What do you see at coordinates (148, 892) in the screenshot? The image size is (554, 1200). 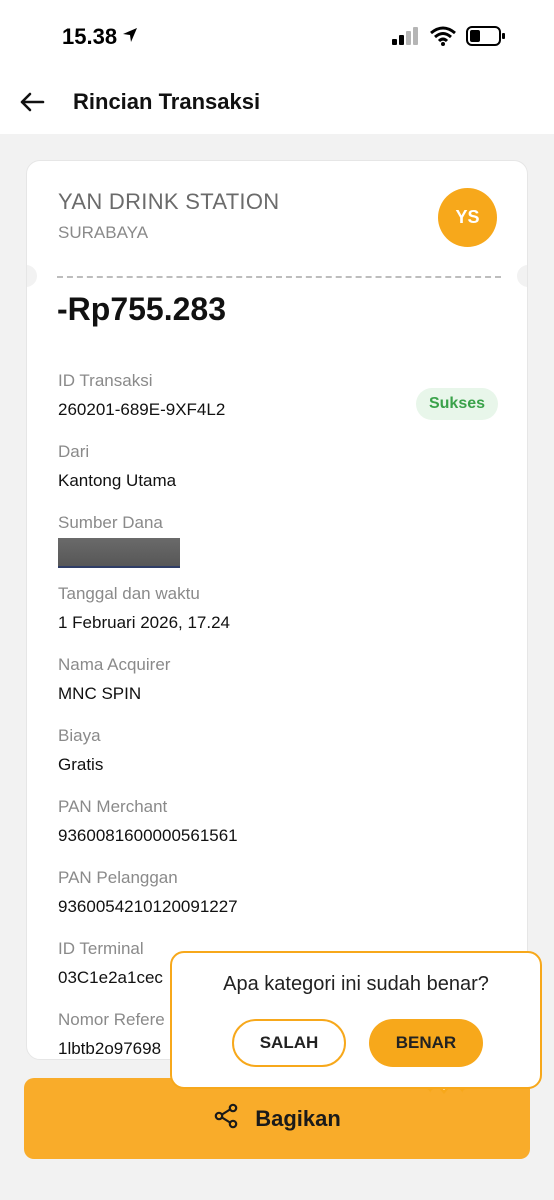 I see `field-pan-customer: PAN Pelanggan 9360054210120091227` at bounding box center [148, 892].